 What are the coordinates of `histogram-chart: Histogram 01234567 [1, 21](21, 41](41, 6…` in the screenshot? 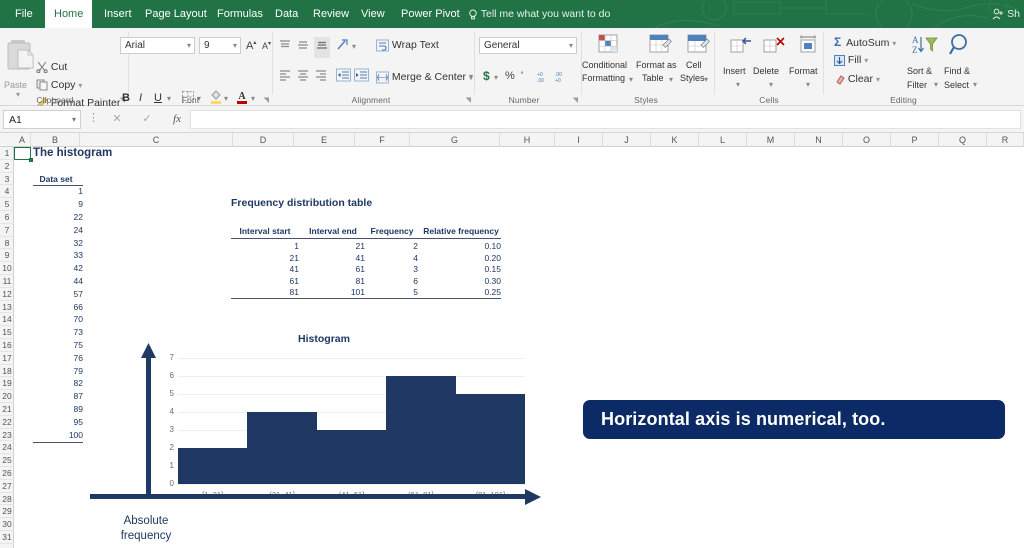 It's located at (315, 419).